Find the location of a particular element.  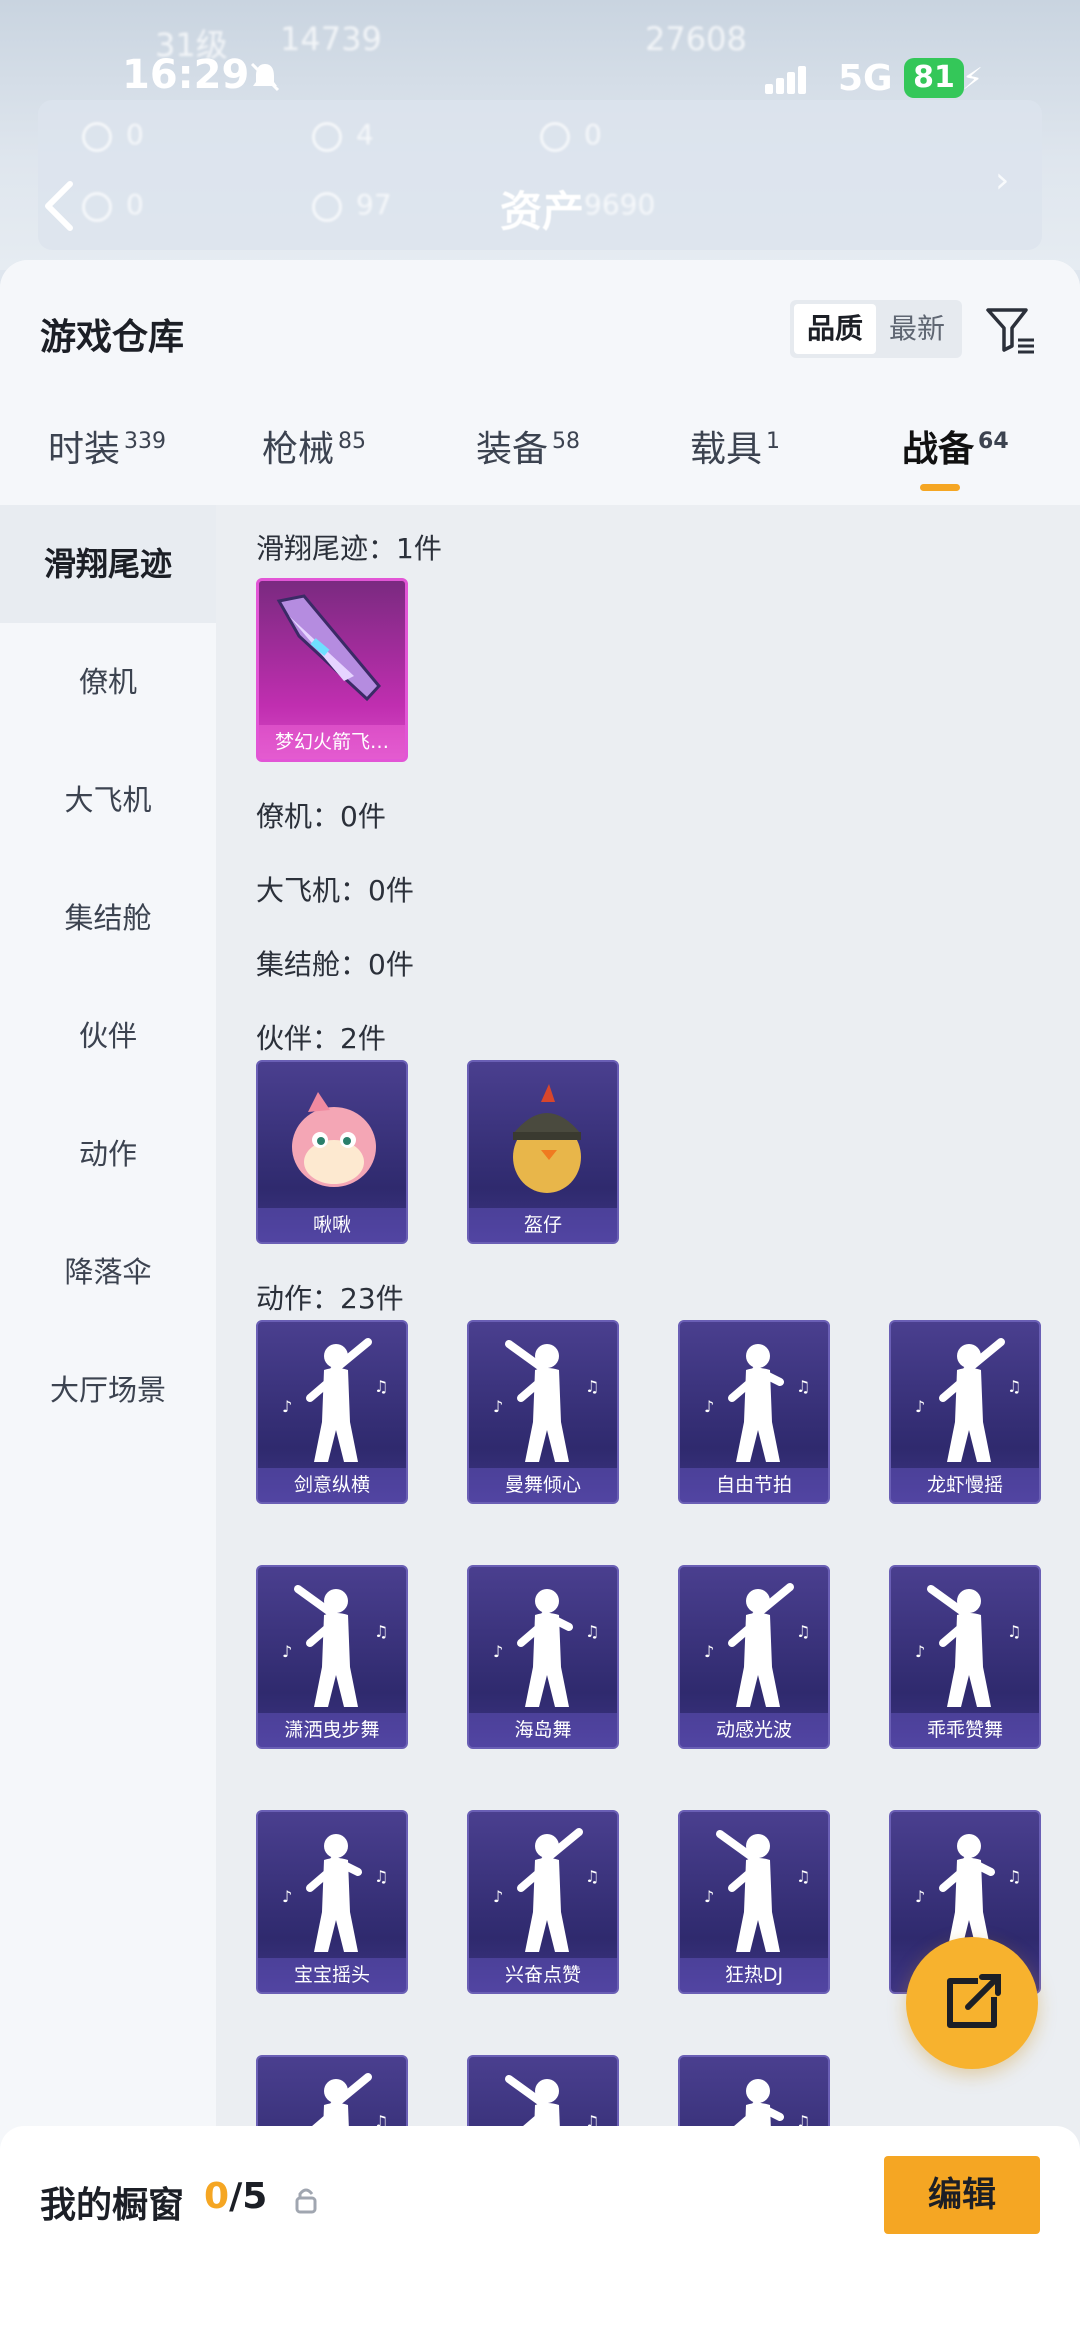

sidebar-item-plane: 大飞机 is located at coordinates (108, 800).